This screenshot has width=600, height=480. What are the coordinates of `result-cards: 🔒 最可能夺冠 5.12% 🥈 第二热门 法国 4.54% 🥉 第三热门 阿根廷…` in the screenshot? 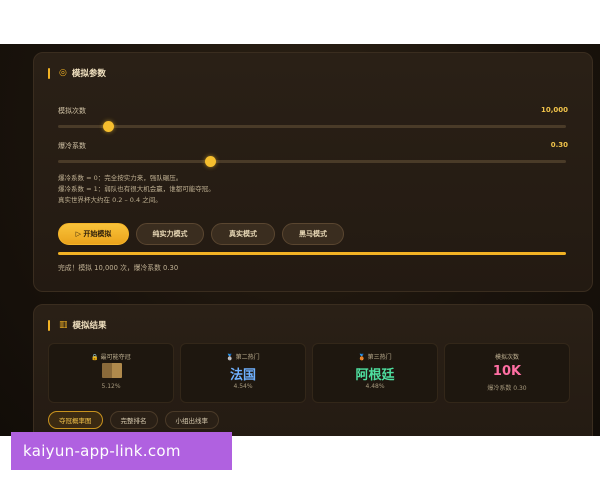 It's located at (309, 373).